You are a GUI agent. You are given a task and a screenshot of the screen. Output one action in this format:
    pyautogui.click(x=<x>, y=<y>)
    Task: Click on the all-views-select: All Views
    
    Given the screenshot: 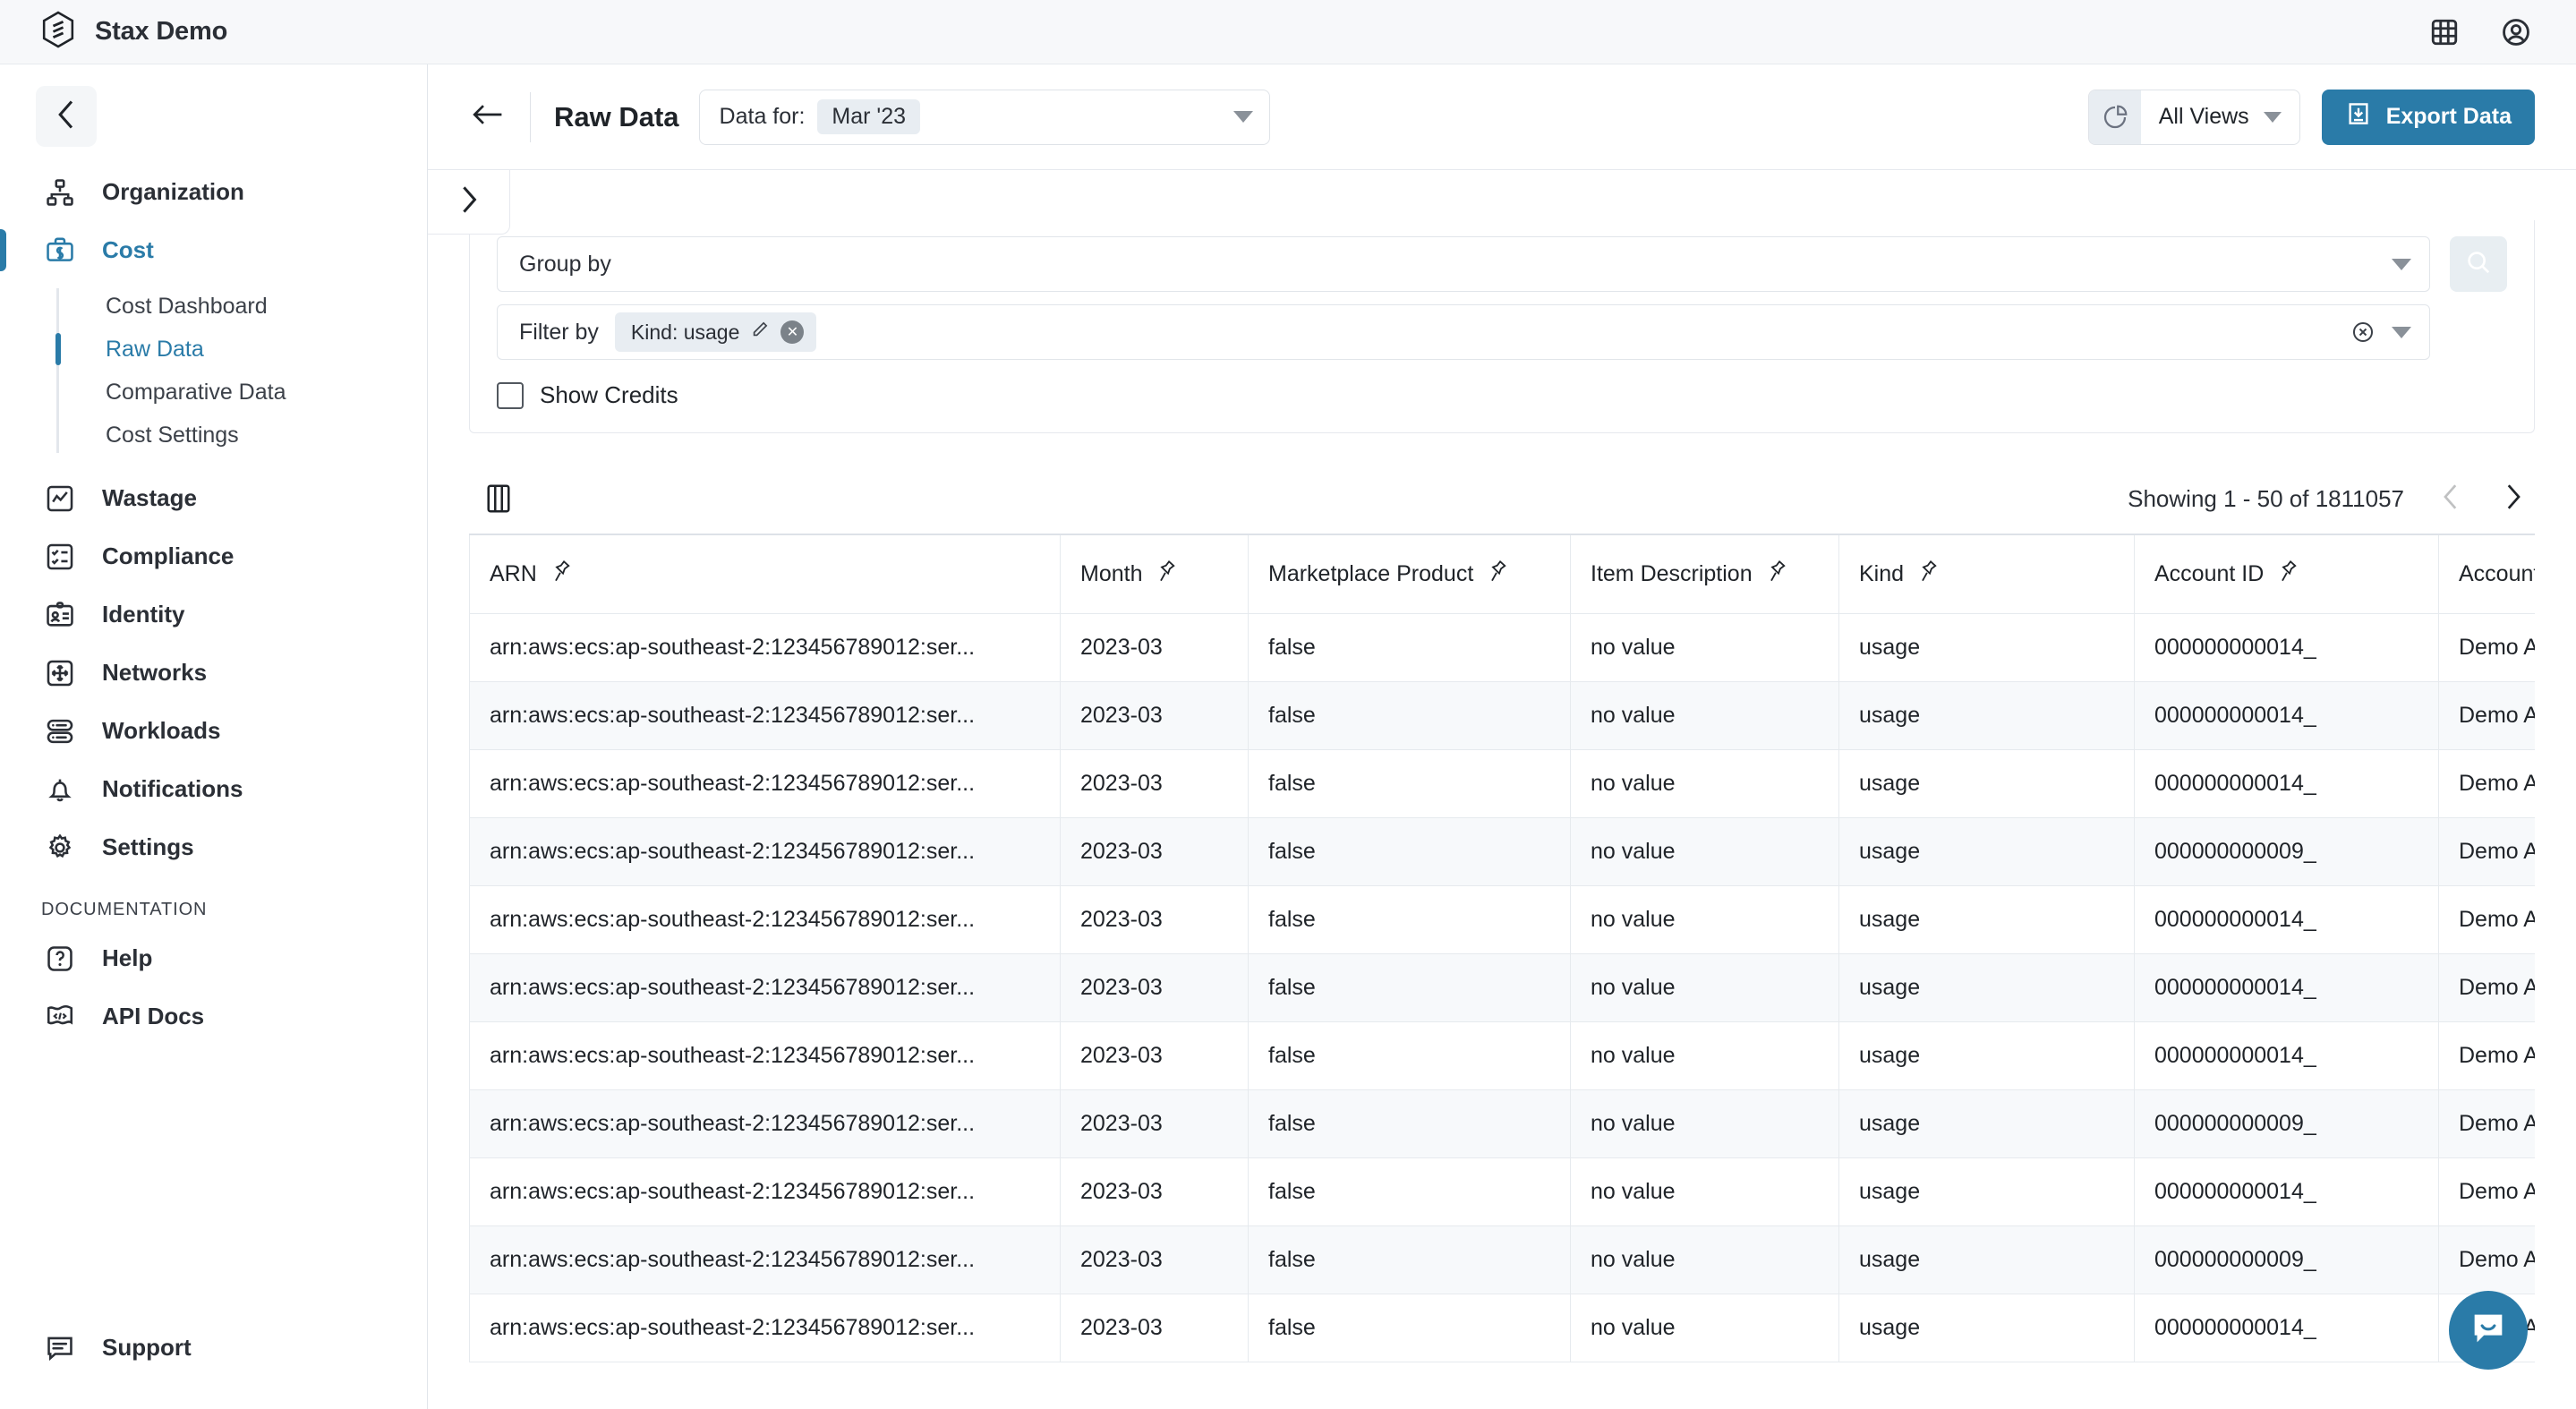 What is the action you would take?
    pyautogui.click(x=2193, y=117)
    